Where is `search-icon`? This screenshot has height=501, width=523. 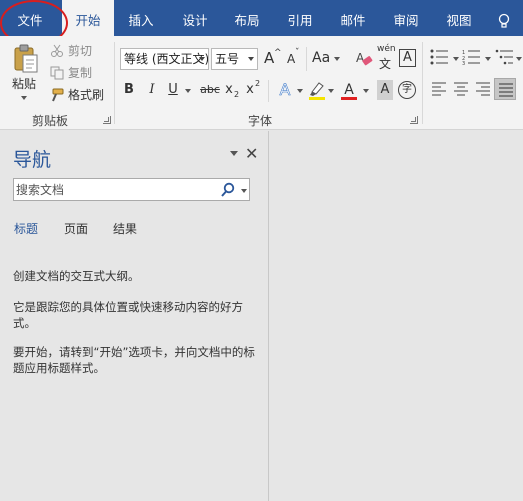
search-icon is located at coordinates (228, 190).